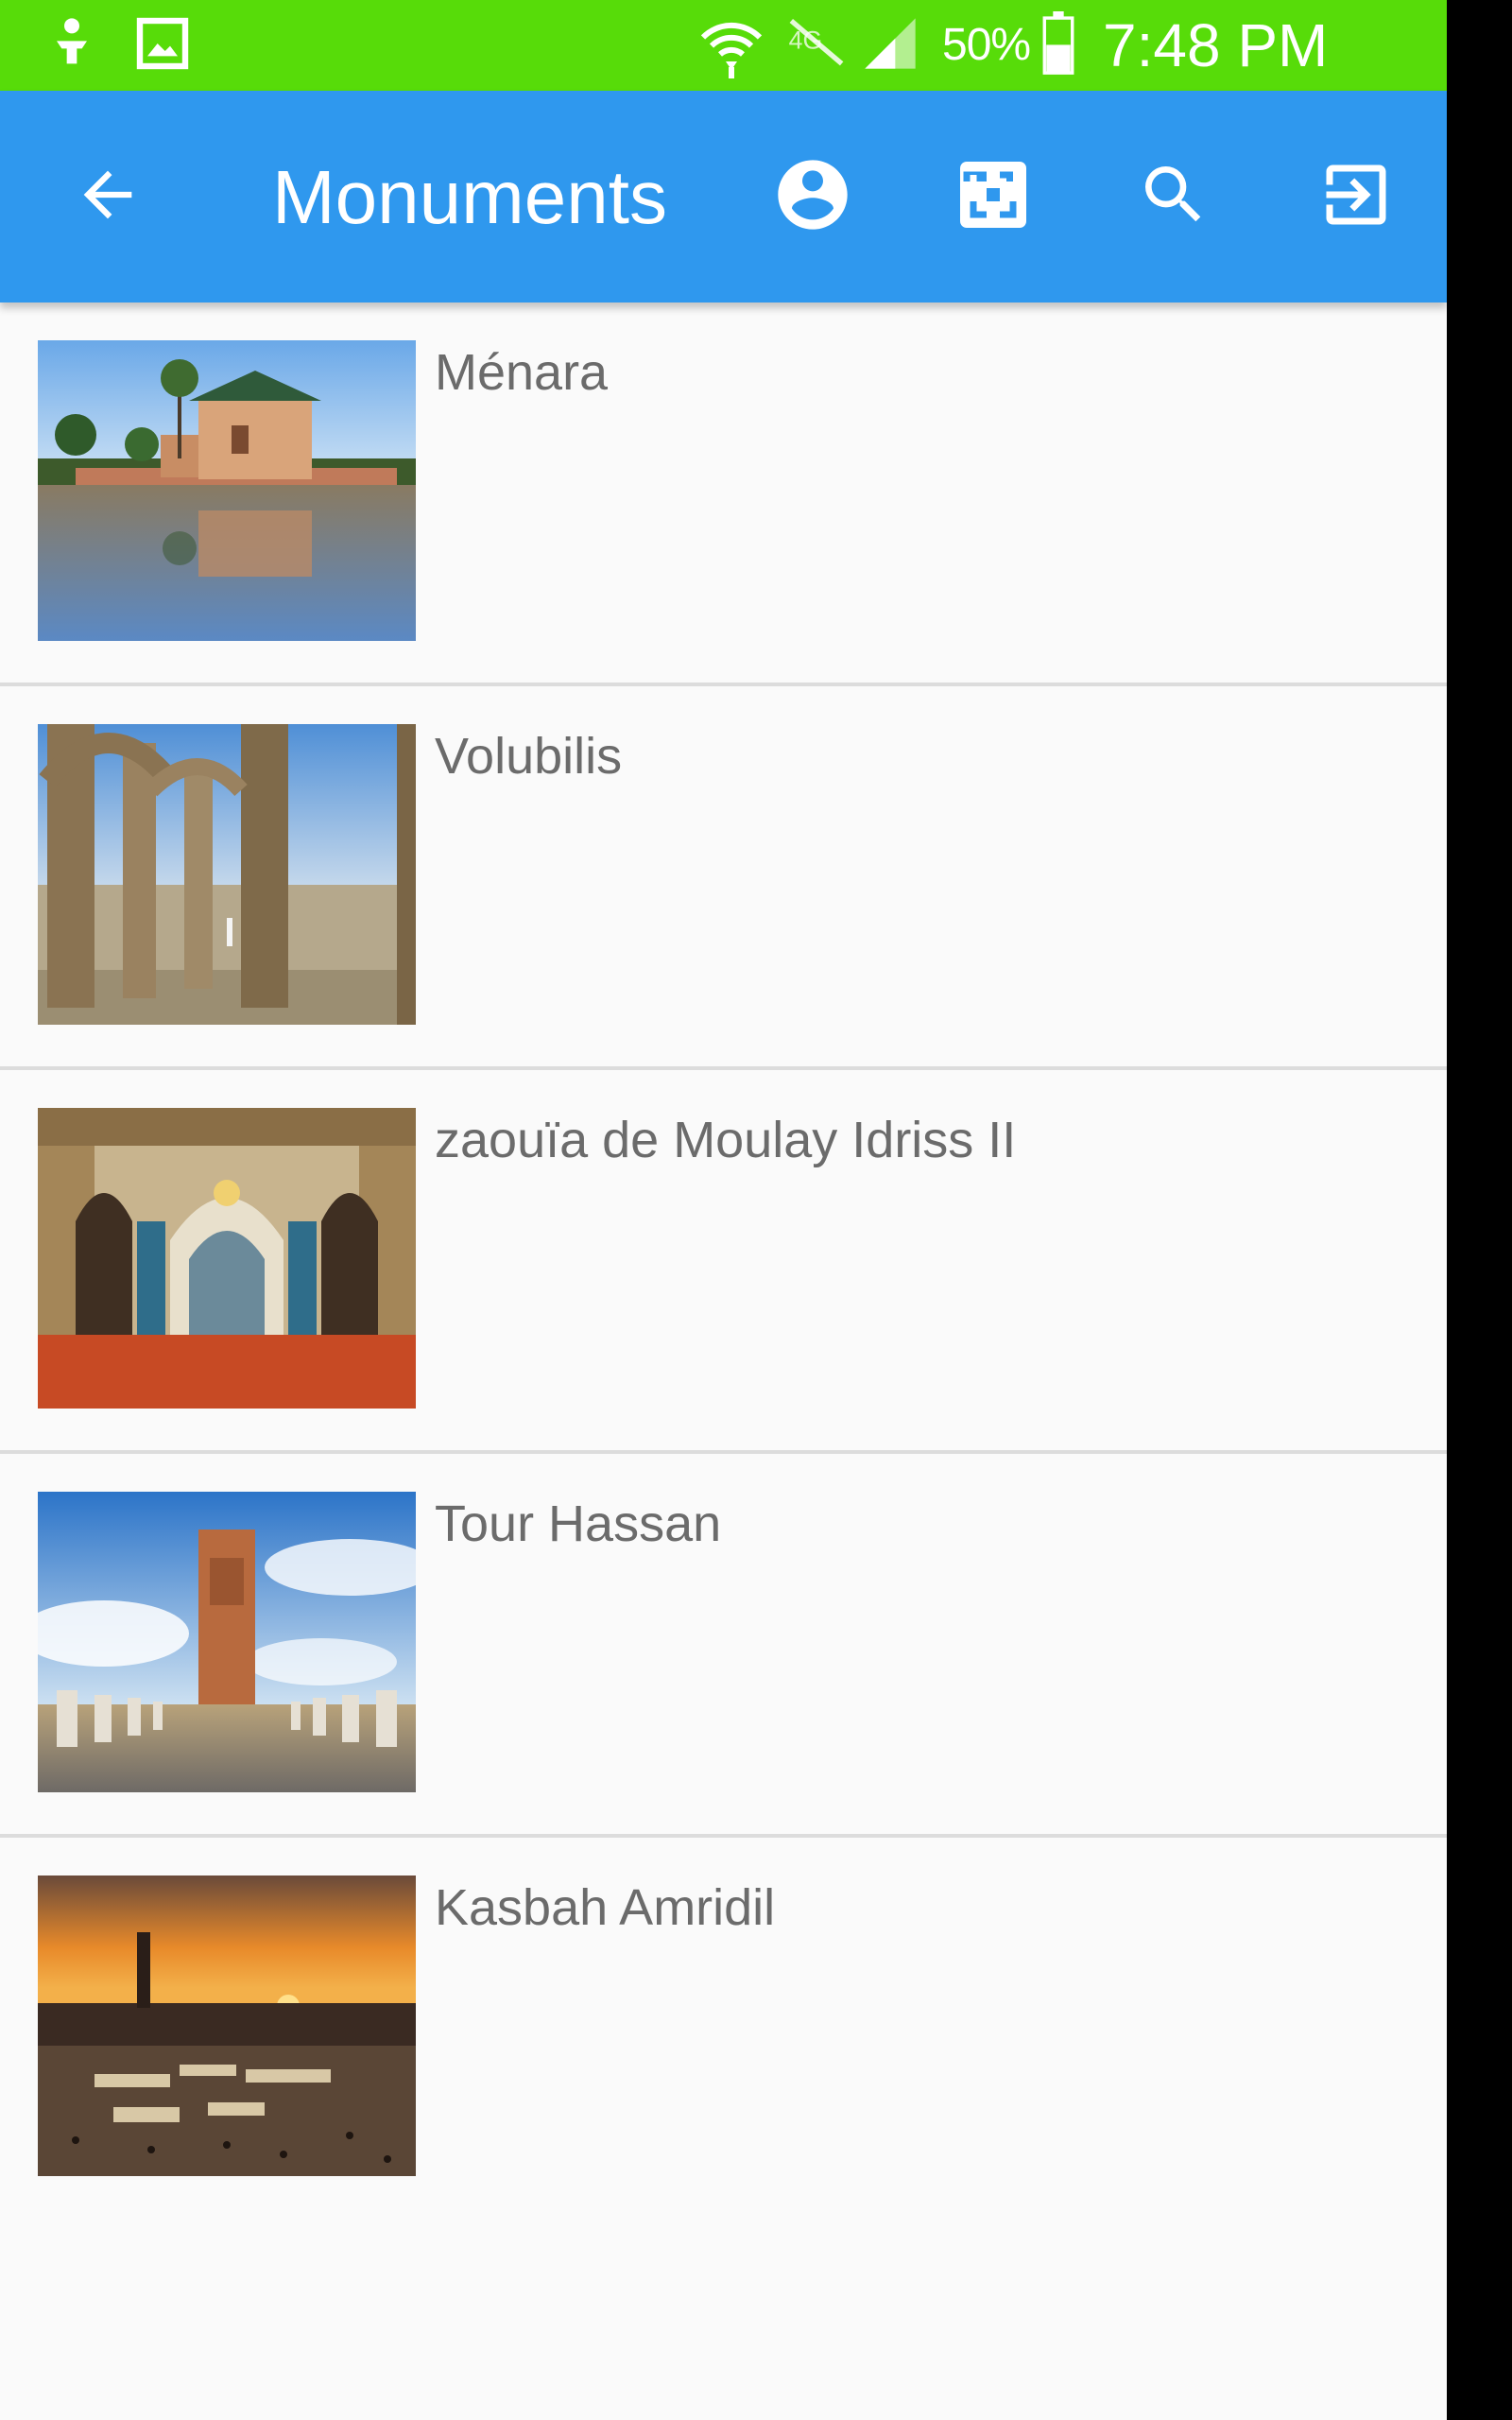 This screenshot has height=2420, width=1512. I want to click on status-clock: 7:48 PM, so click(1216, 45).